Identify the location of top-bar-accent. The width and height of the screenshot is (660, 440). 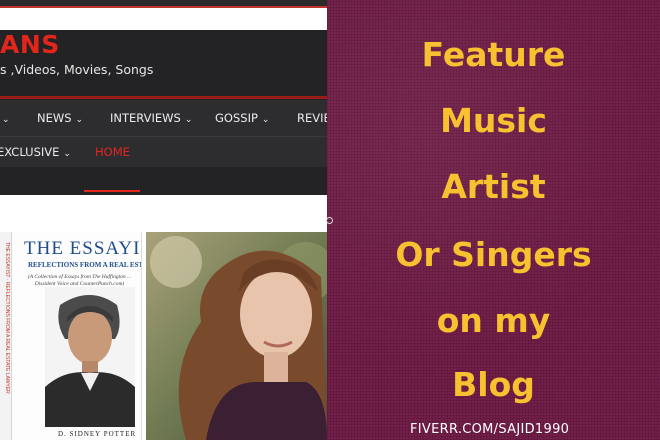
(163, 7).